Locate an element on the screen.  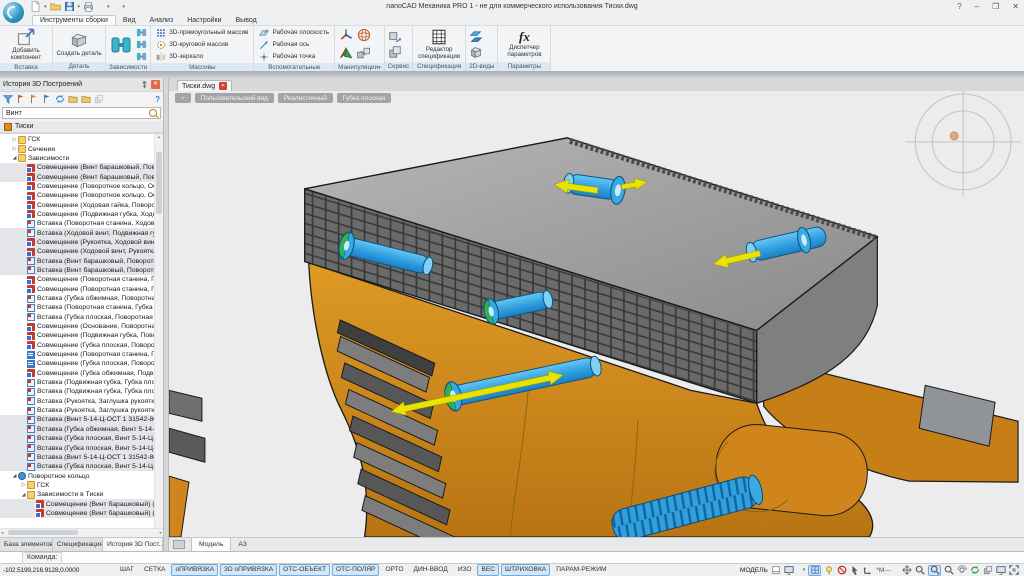
view-control-1: Пользовательский вид is located at coordinates (234, 98).